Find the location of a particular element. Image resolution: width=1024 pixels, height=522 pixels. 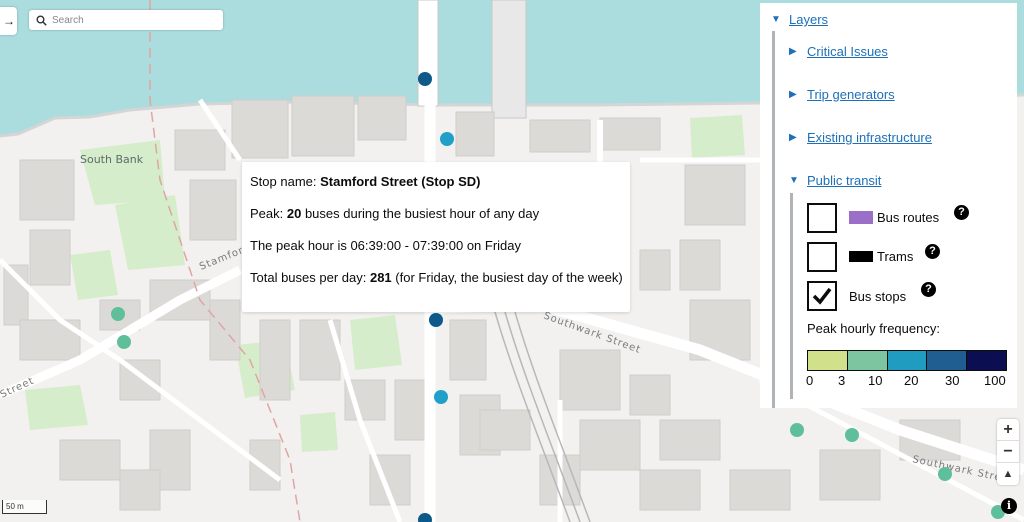

layers-rail is located at coordinates (773, 219).